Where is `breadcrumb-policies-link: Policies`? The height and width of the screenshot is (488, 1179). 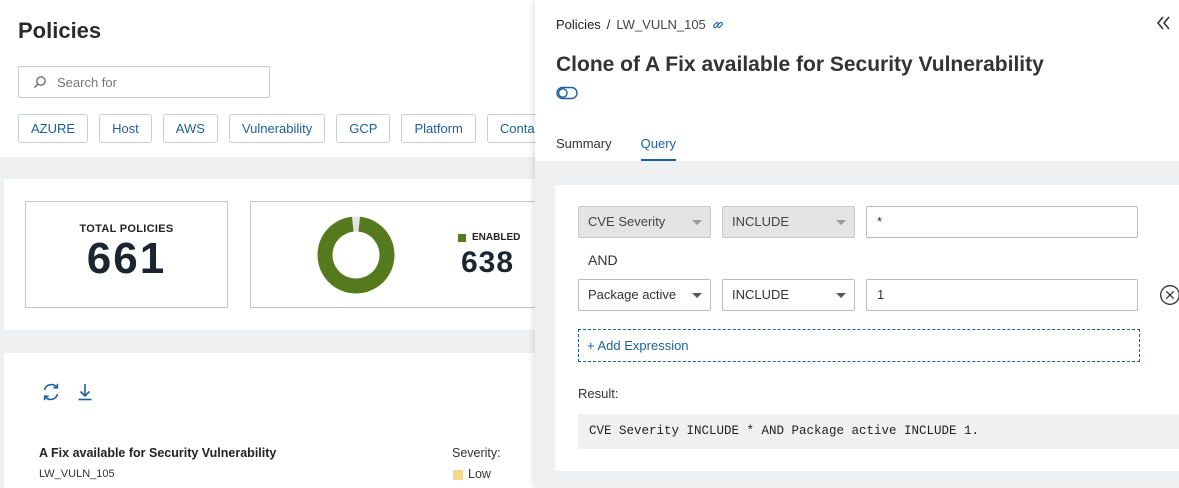
breadcrumb-policies-link: Policies is located at coordinates (578, 24).